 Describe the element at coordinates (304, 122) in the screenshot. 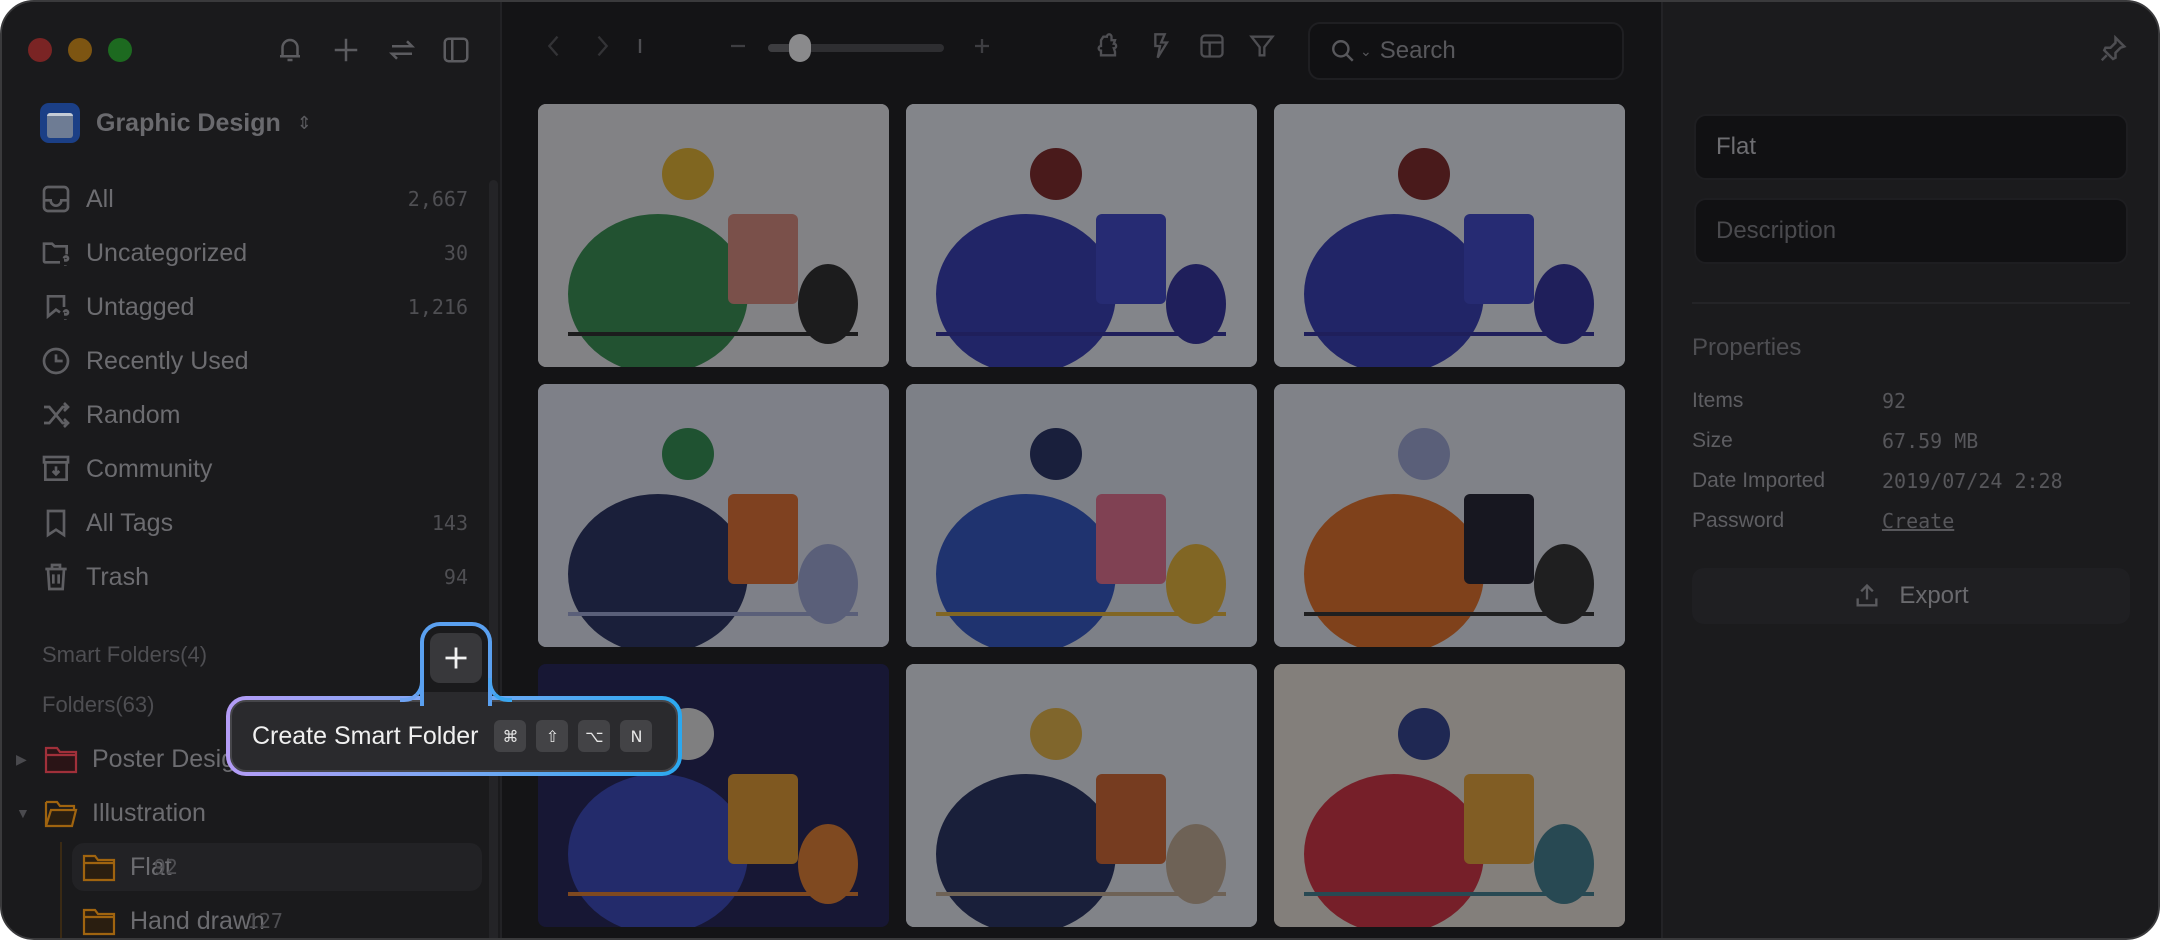

I see `chevron-up-down-icon: ⇕` at that location.